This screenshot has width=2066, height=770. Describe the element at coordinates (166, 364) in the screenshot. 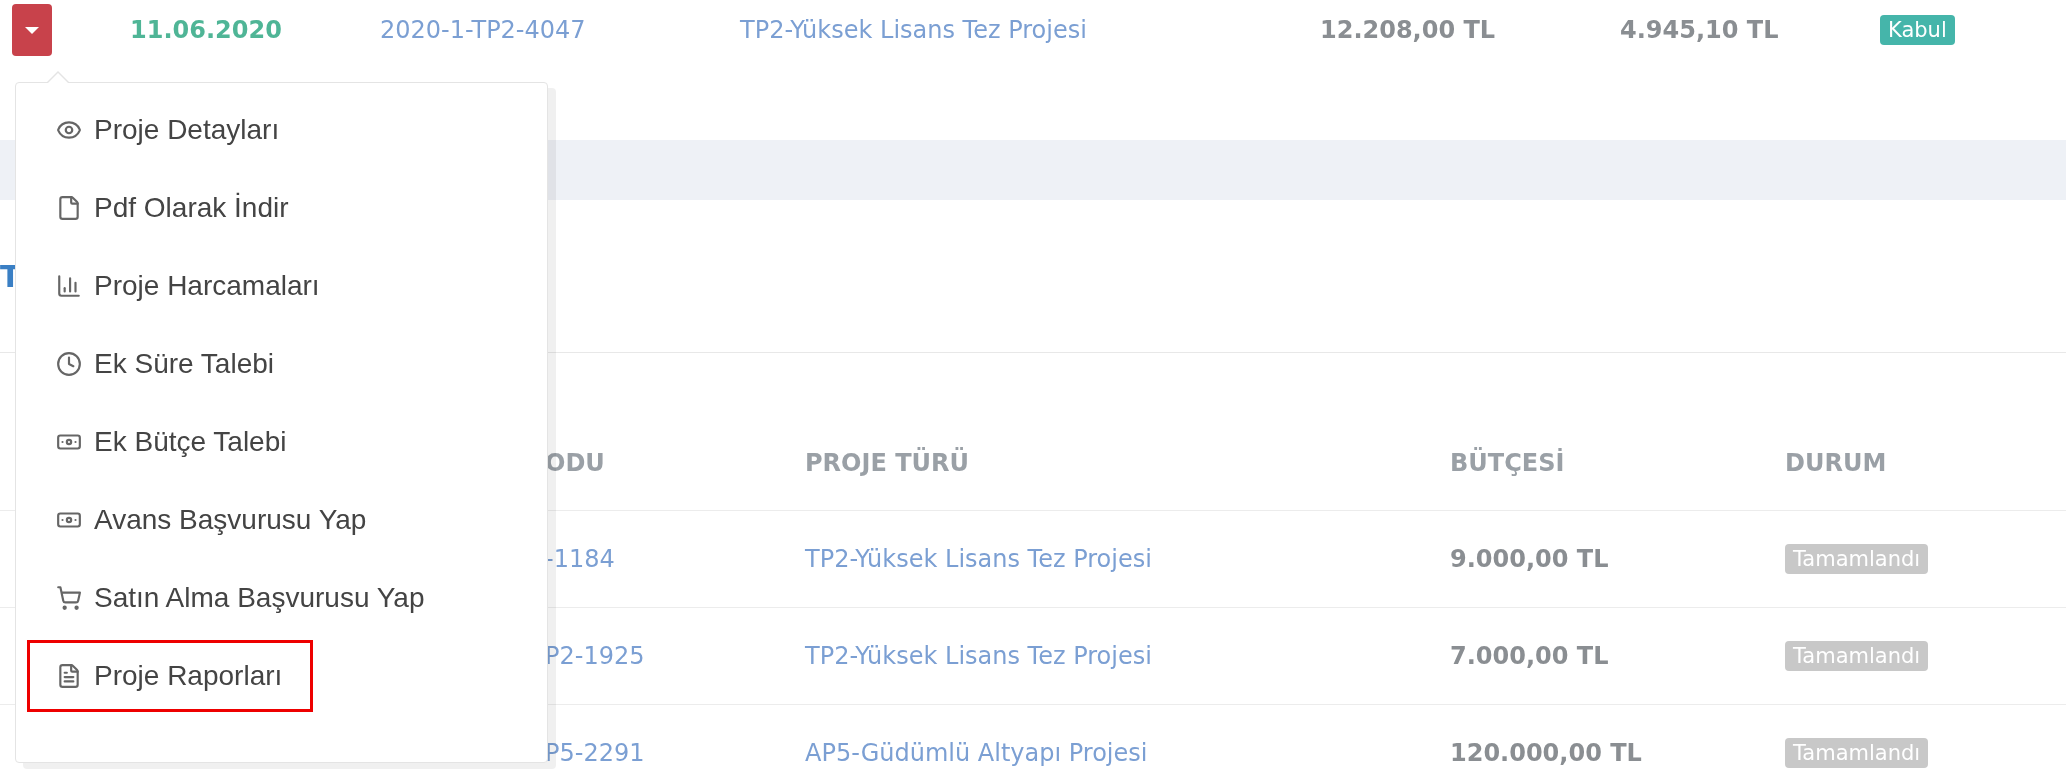

I see `menu-item: Ek Süre Talebi` at that location.